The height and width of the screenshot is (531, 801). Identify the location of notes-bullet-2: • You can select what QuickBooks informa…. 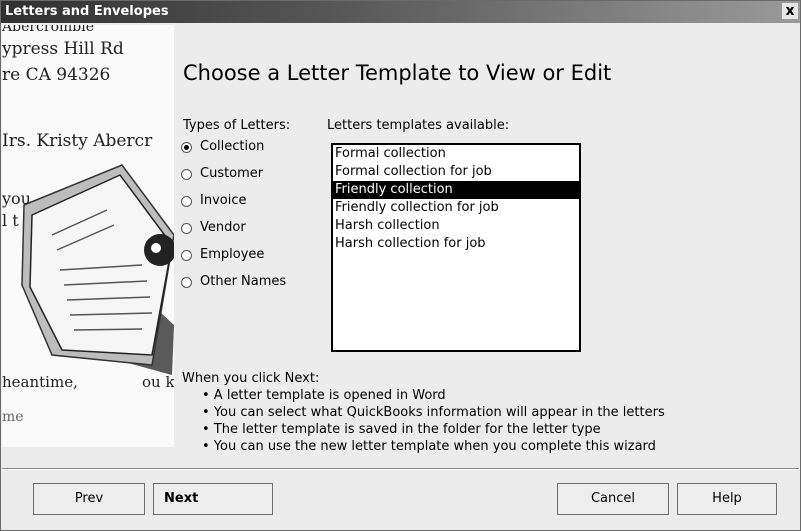
(433, 412).